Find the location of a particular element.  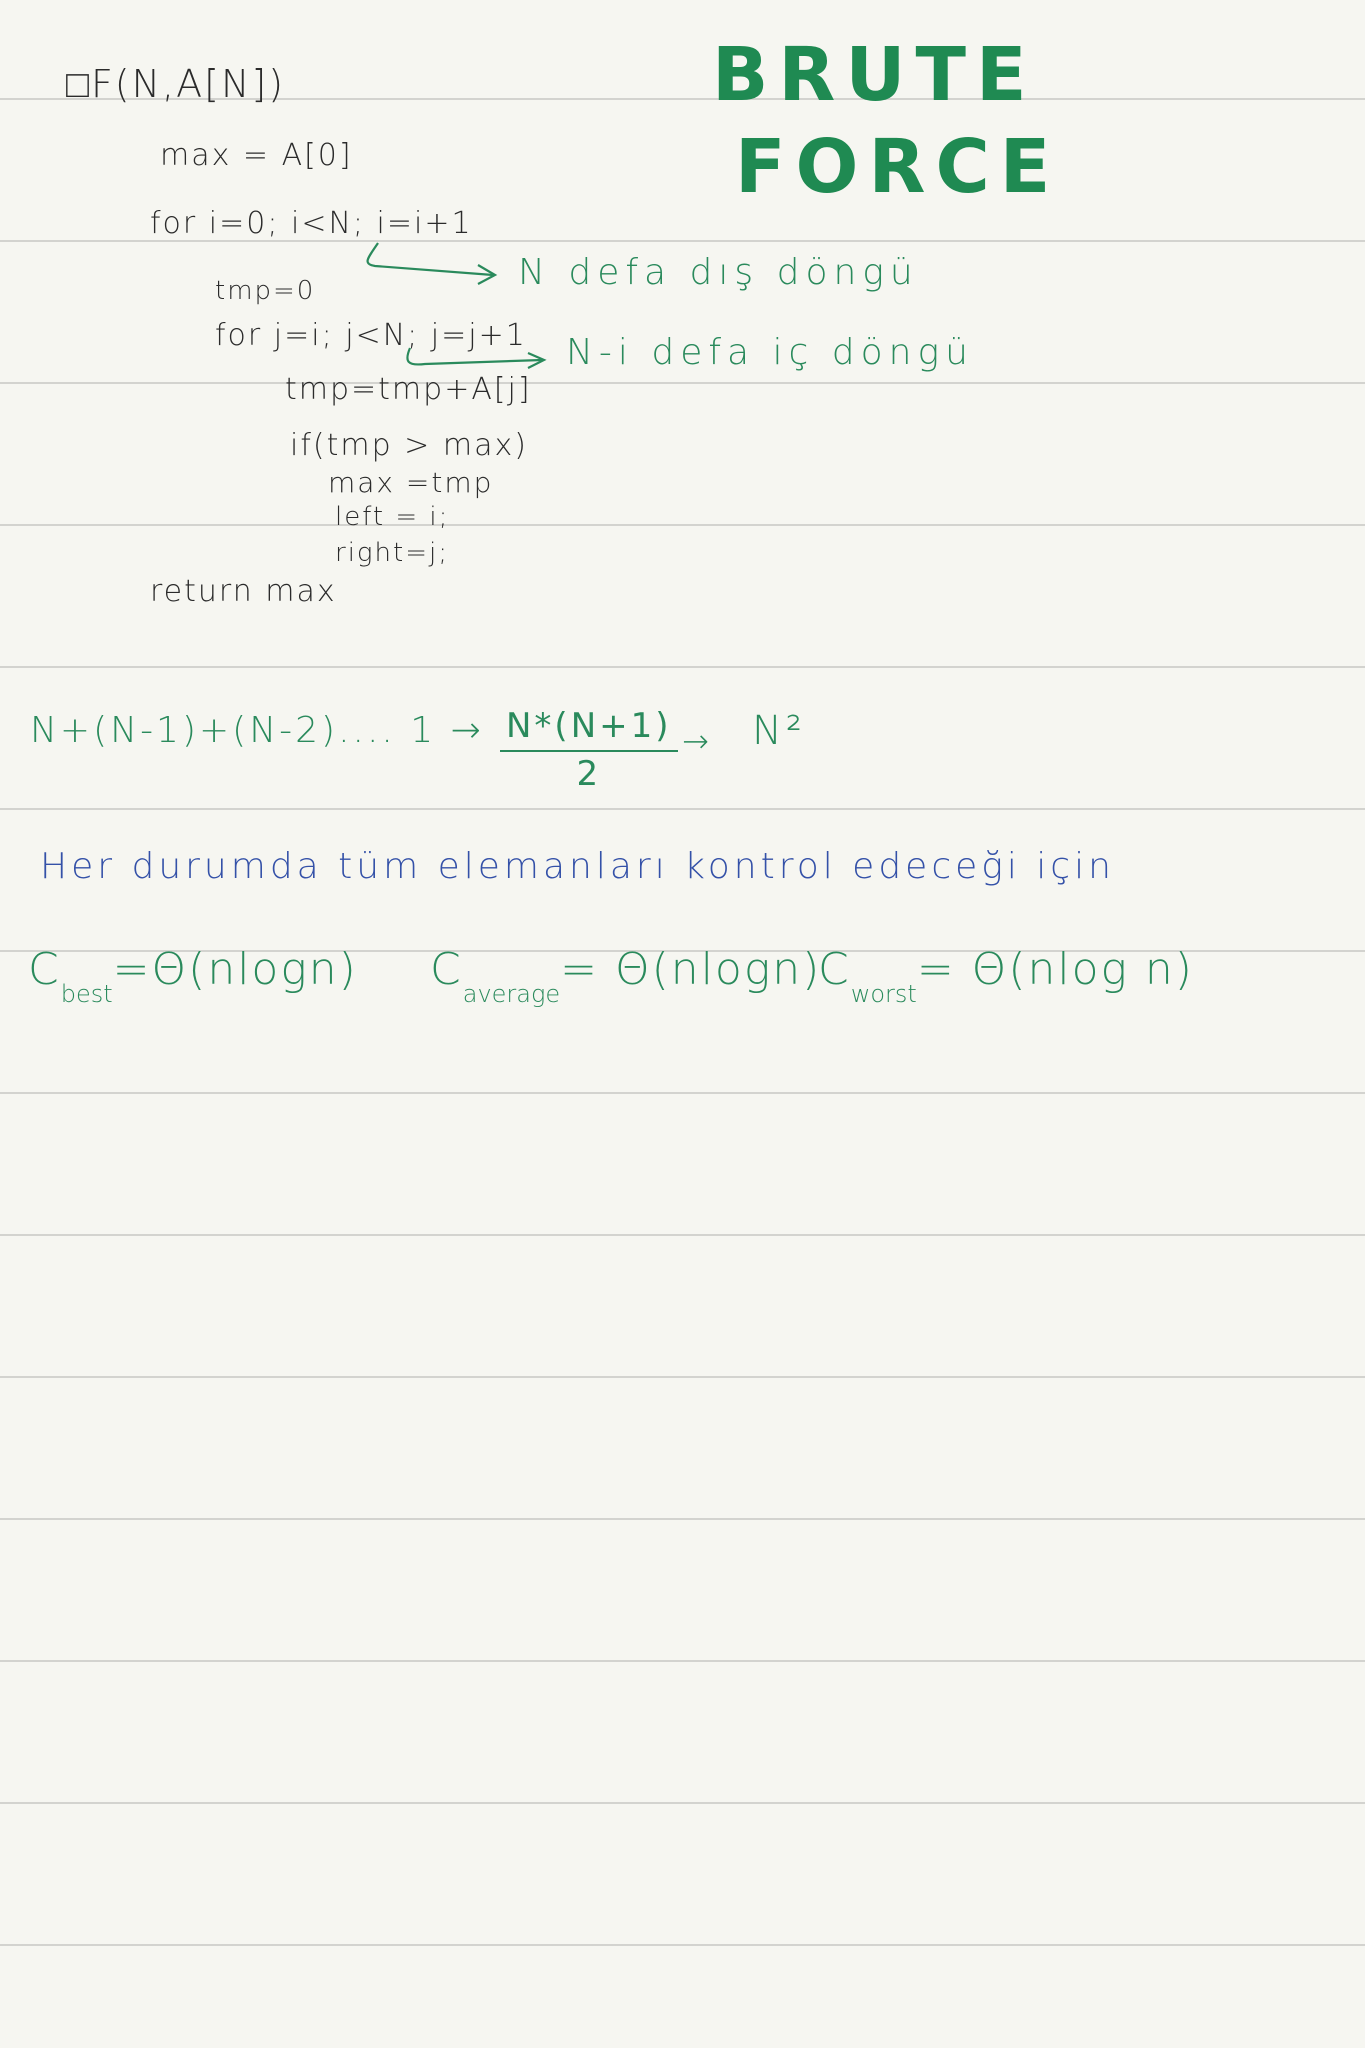

sum-fraction: N*(N+1) 2 is located at coordinates (589, 750).